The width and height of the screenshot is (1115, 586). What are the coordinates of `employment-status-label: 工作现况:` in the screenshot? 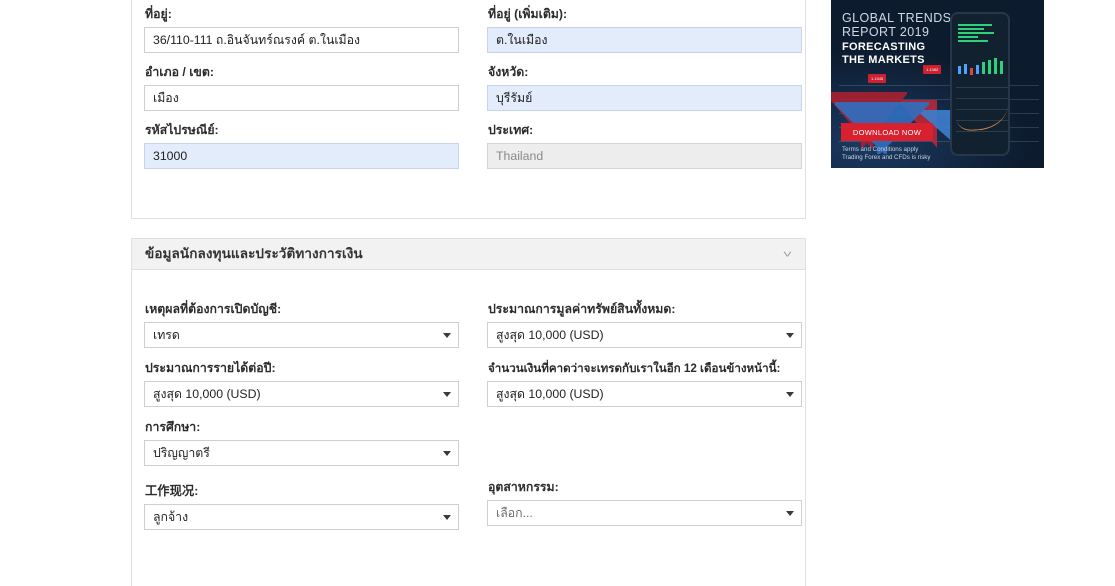 It's located at (172, 491).